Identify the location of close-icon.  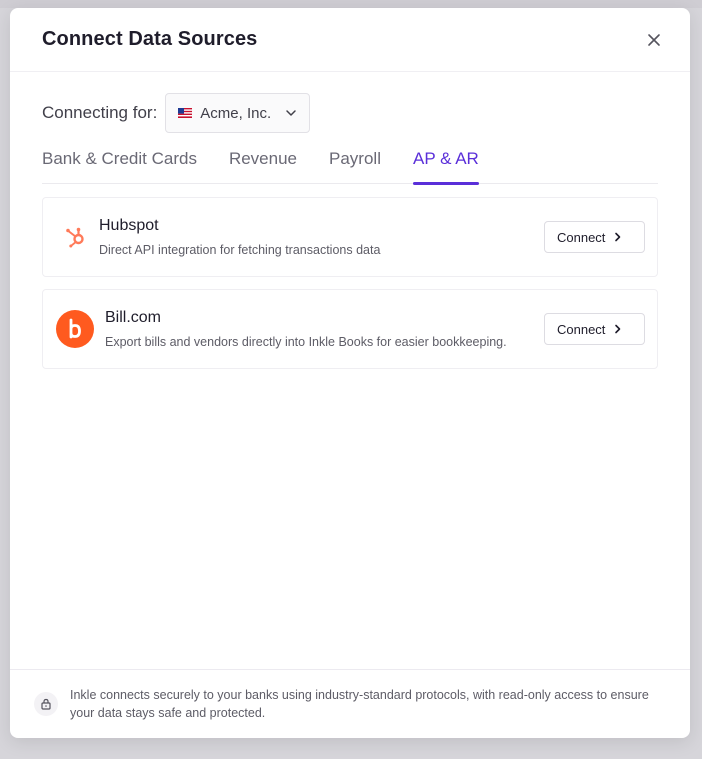
(654, 39).